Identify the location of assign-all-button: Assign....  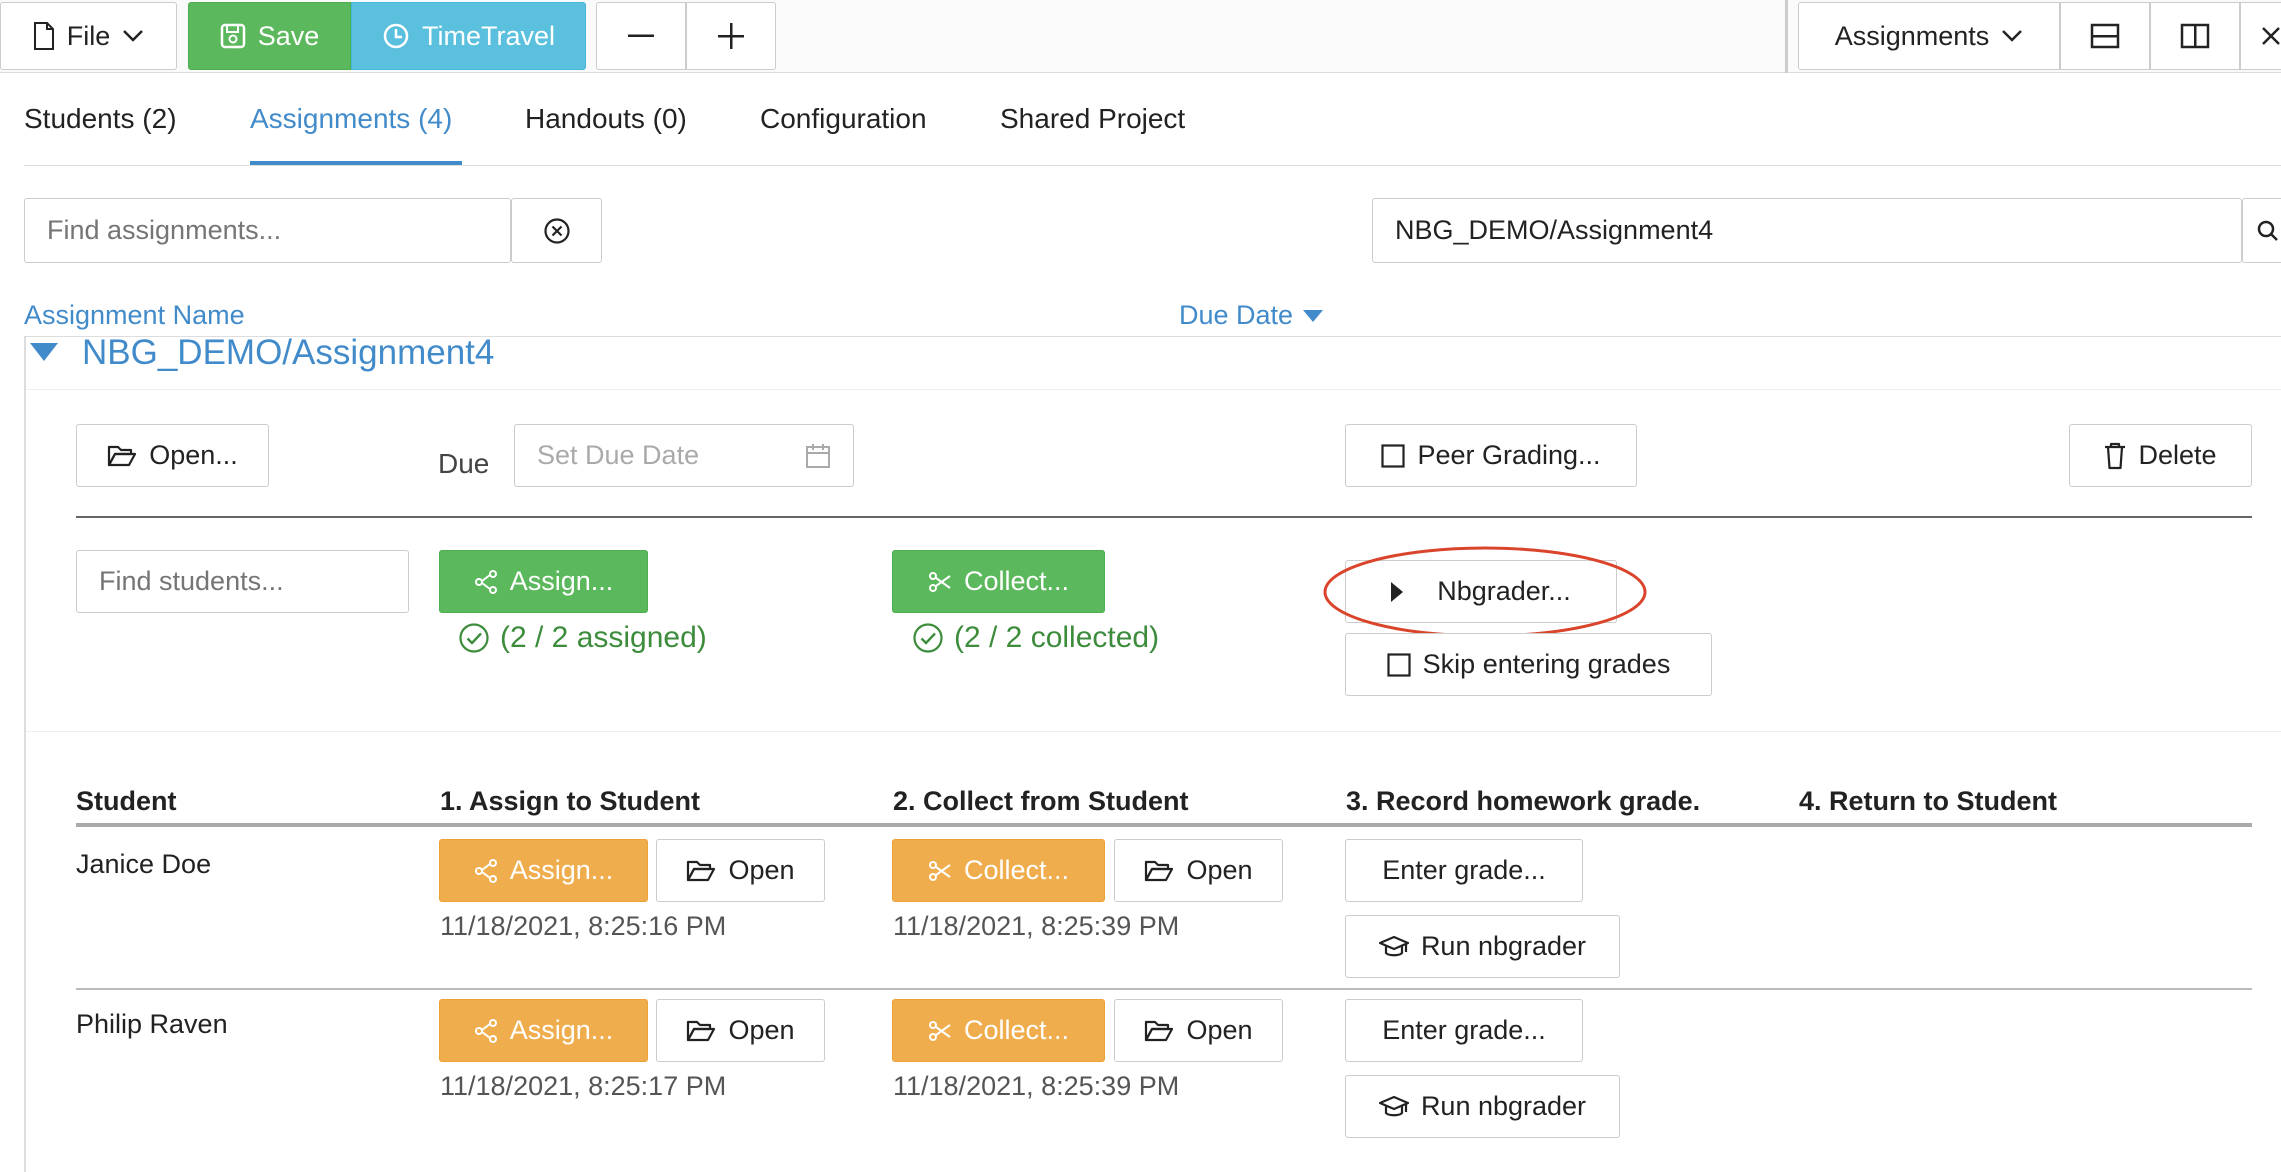
(543, 581).